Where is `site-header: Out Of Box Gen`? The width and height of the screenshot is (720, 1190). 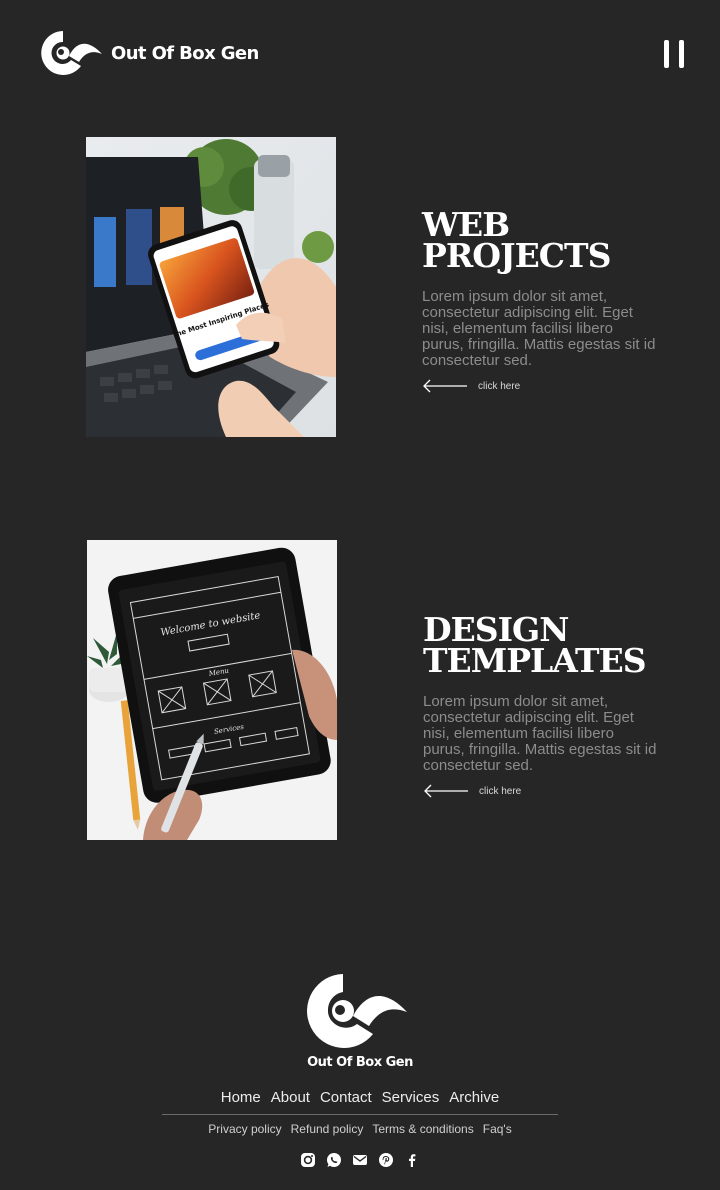
site-header: Out Of Box Gen is located at coordinates (360, 55).